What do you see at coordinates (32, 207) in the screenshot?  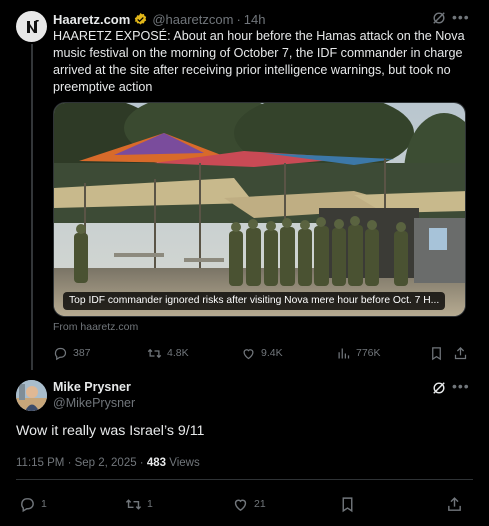 I see `thread-connector-line` at bounding box center [32, 207].